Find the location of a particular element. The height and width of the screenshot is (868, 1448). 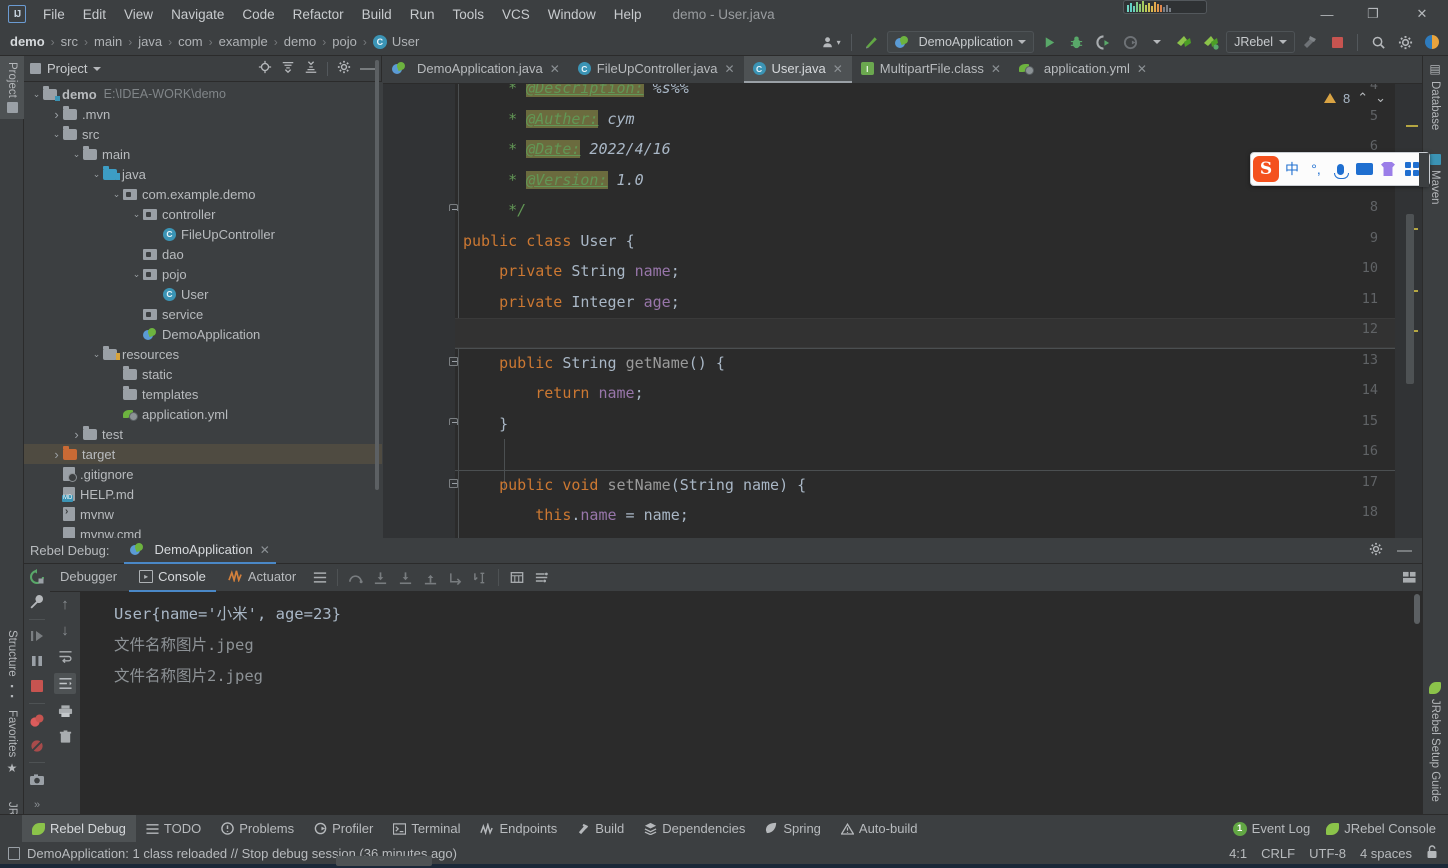

trash-icon is located at coordinates (65, 736).